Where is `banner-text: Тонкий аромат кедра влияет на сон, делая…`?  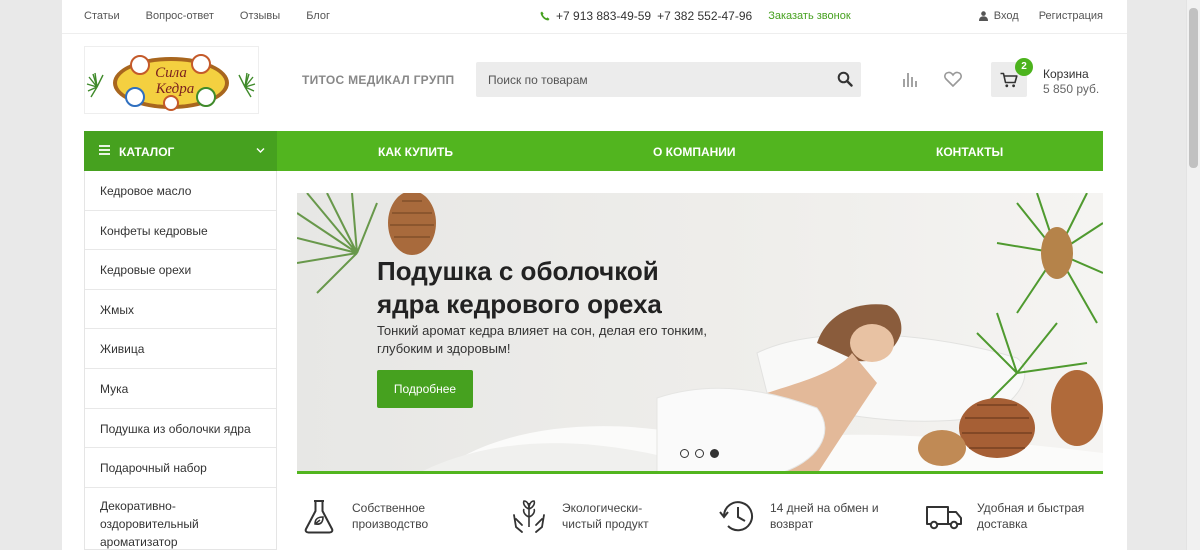
banner-text: Тонкий аромат кедра влияет на сон, делая… is located at coordinates (542, 339).